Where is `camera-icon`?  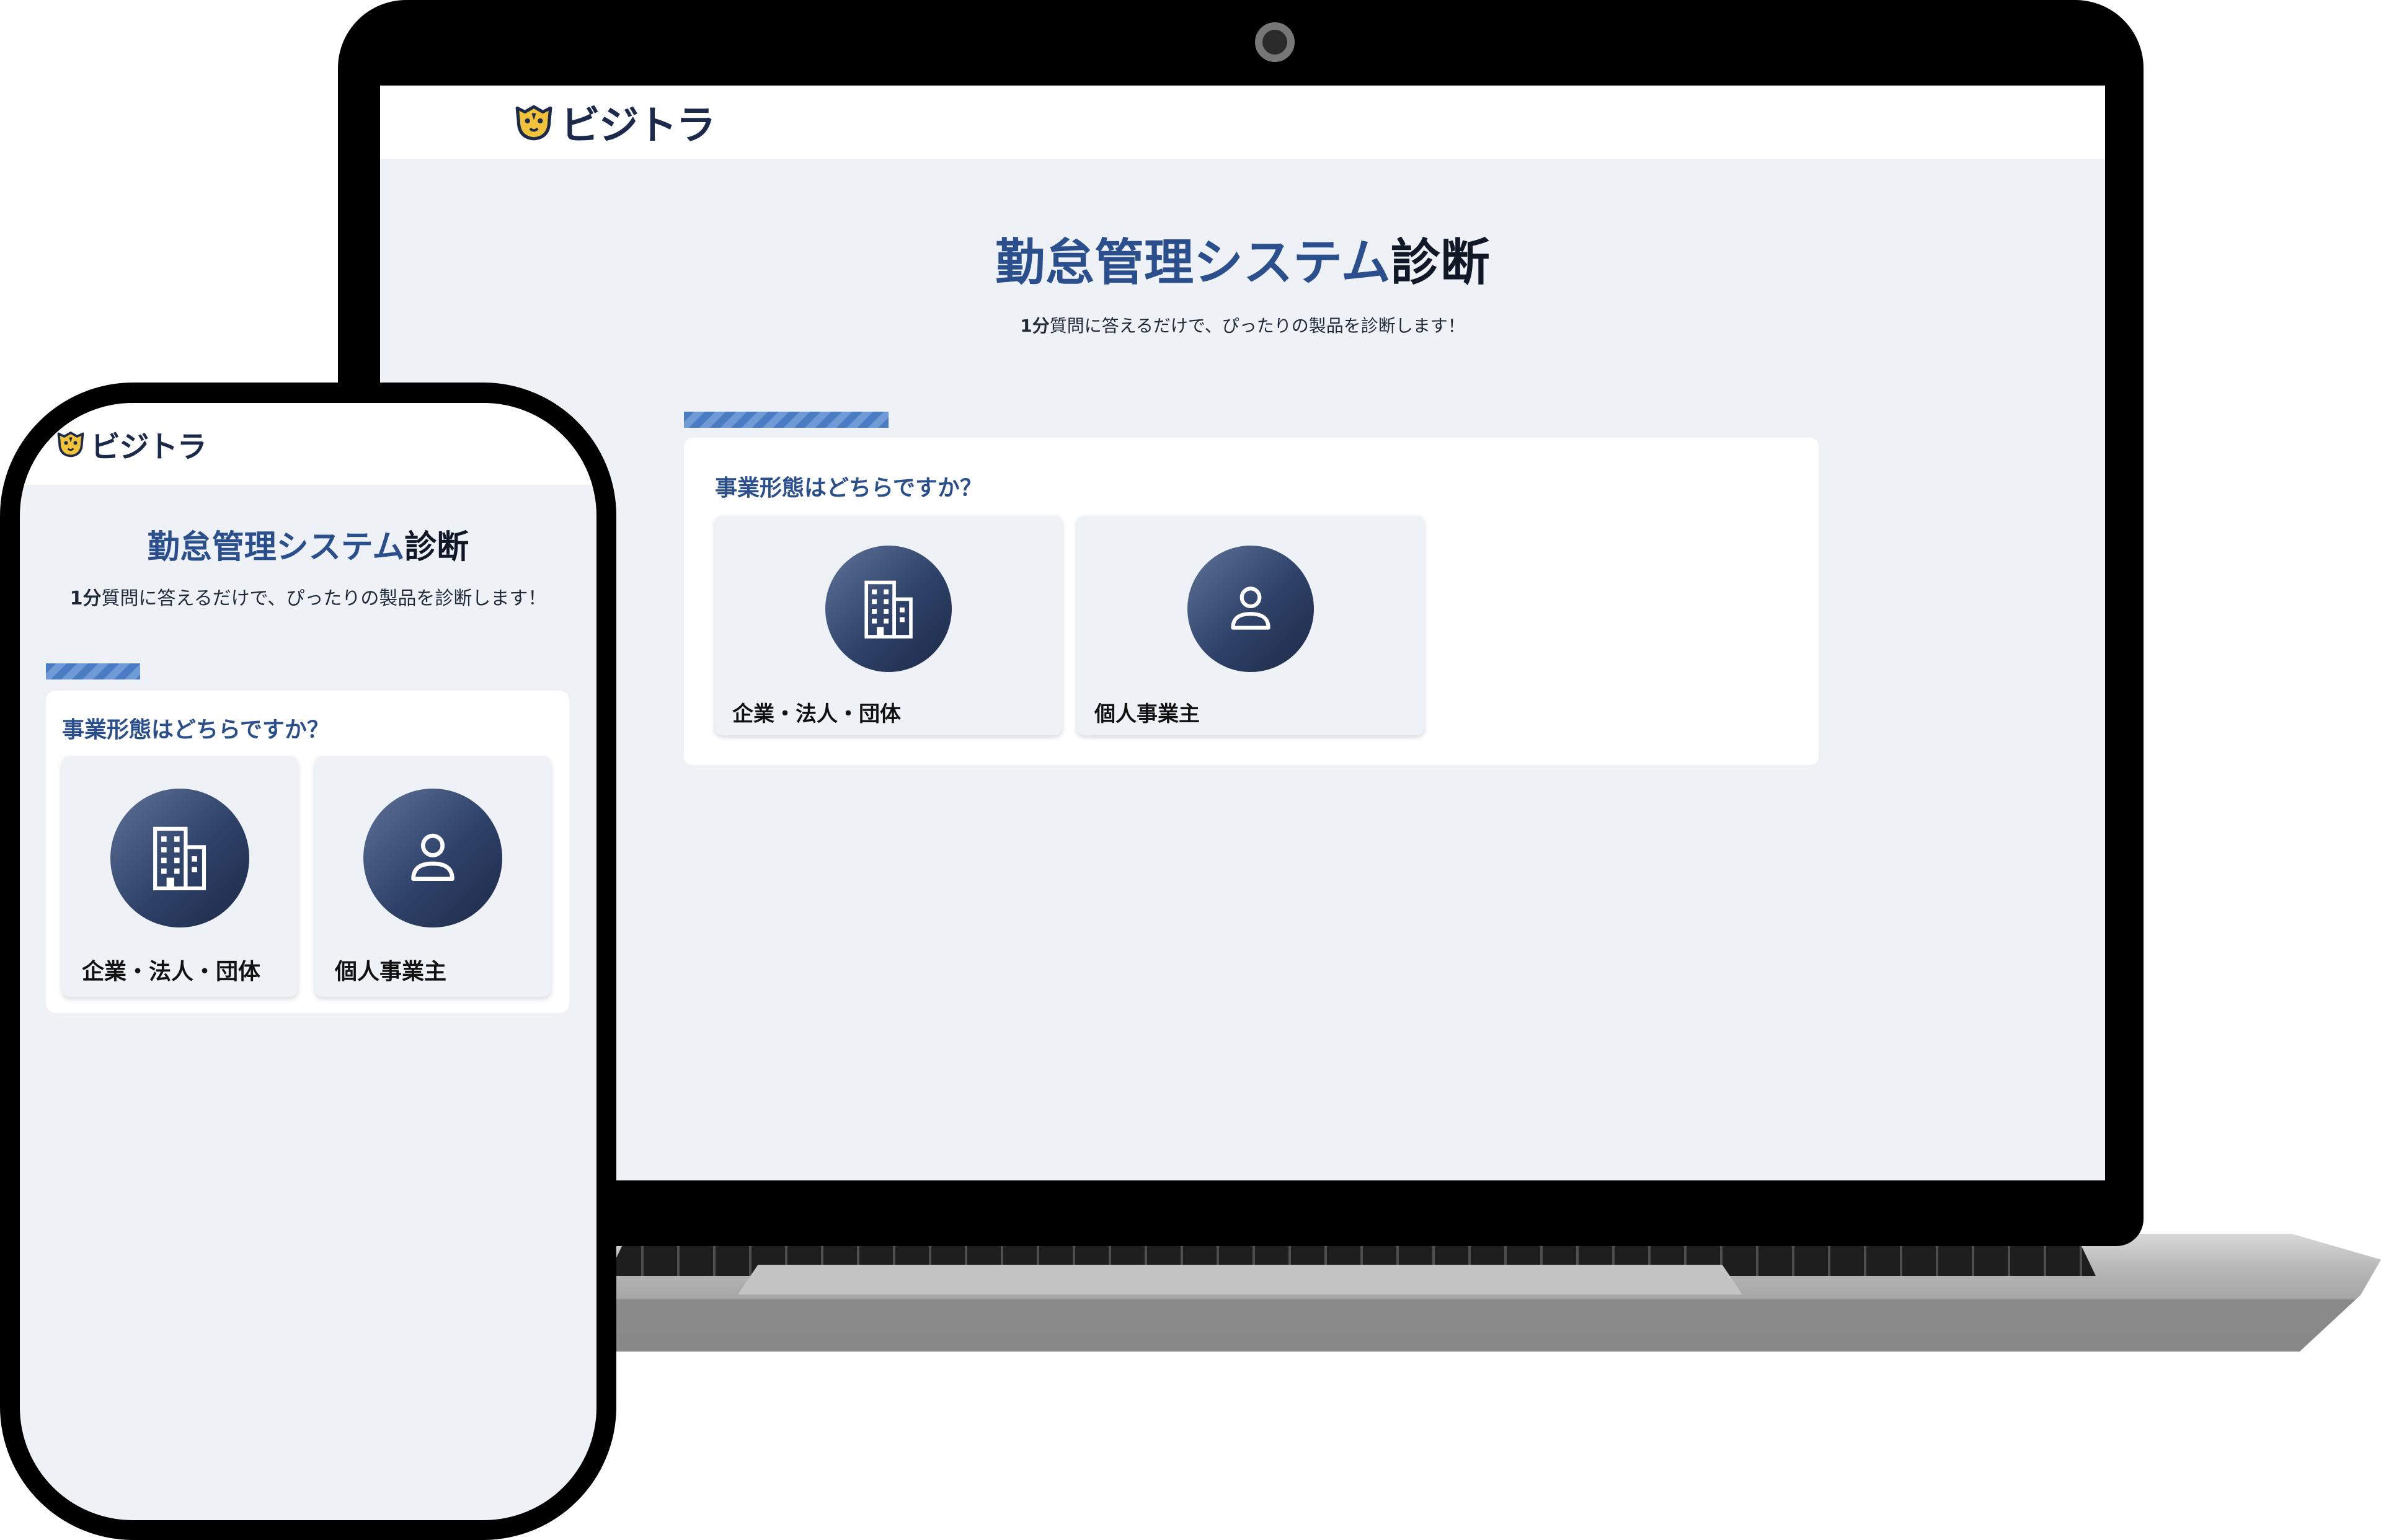
camera-icon is located at coordinates (1275, 42).